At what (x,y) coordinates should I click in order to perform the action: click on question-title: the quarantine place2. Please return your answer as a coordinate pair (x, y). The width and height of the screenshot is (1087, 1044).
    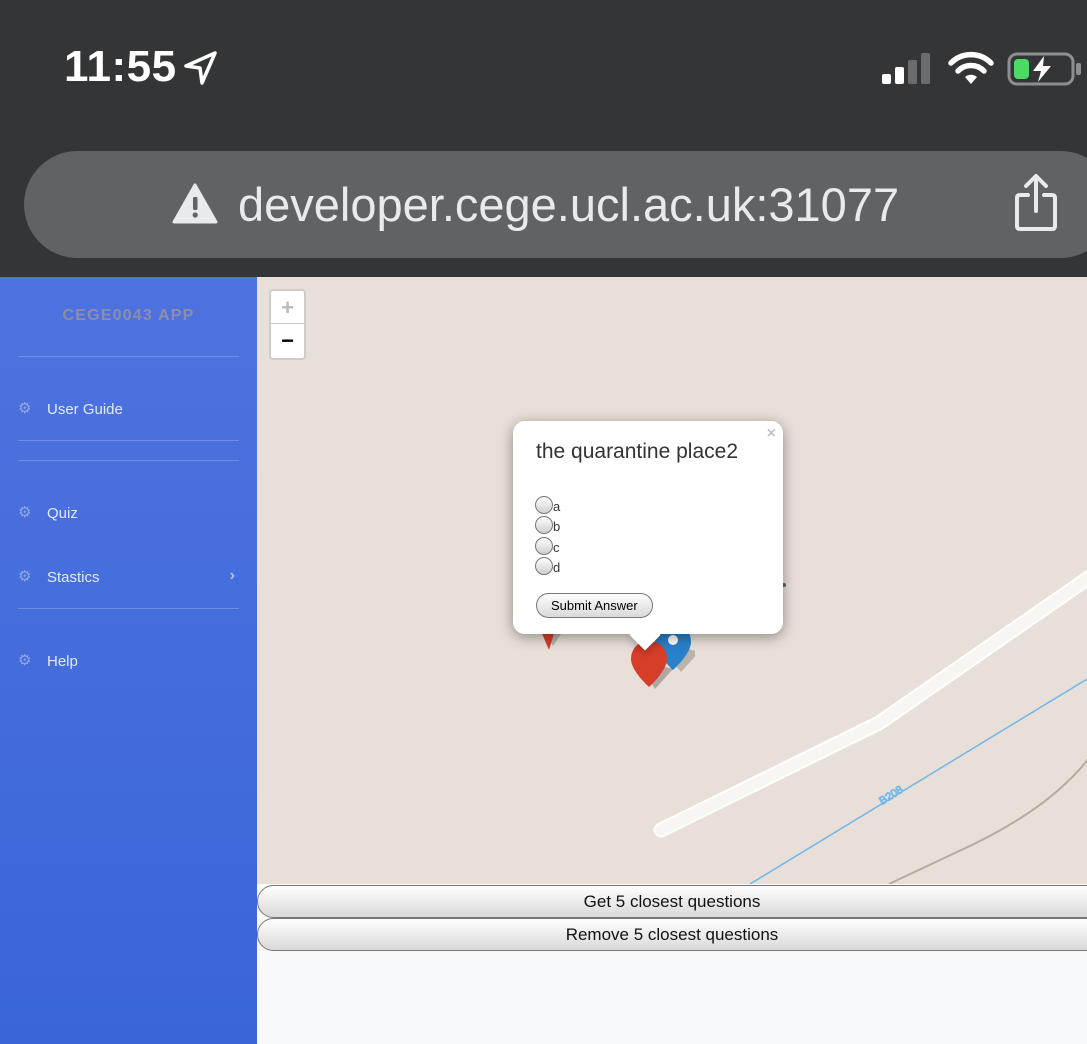
    Looking at the image, I should click on (637, 451).